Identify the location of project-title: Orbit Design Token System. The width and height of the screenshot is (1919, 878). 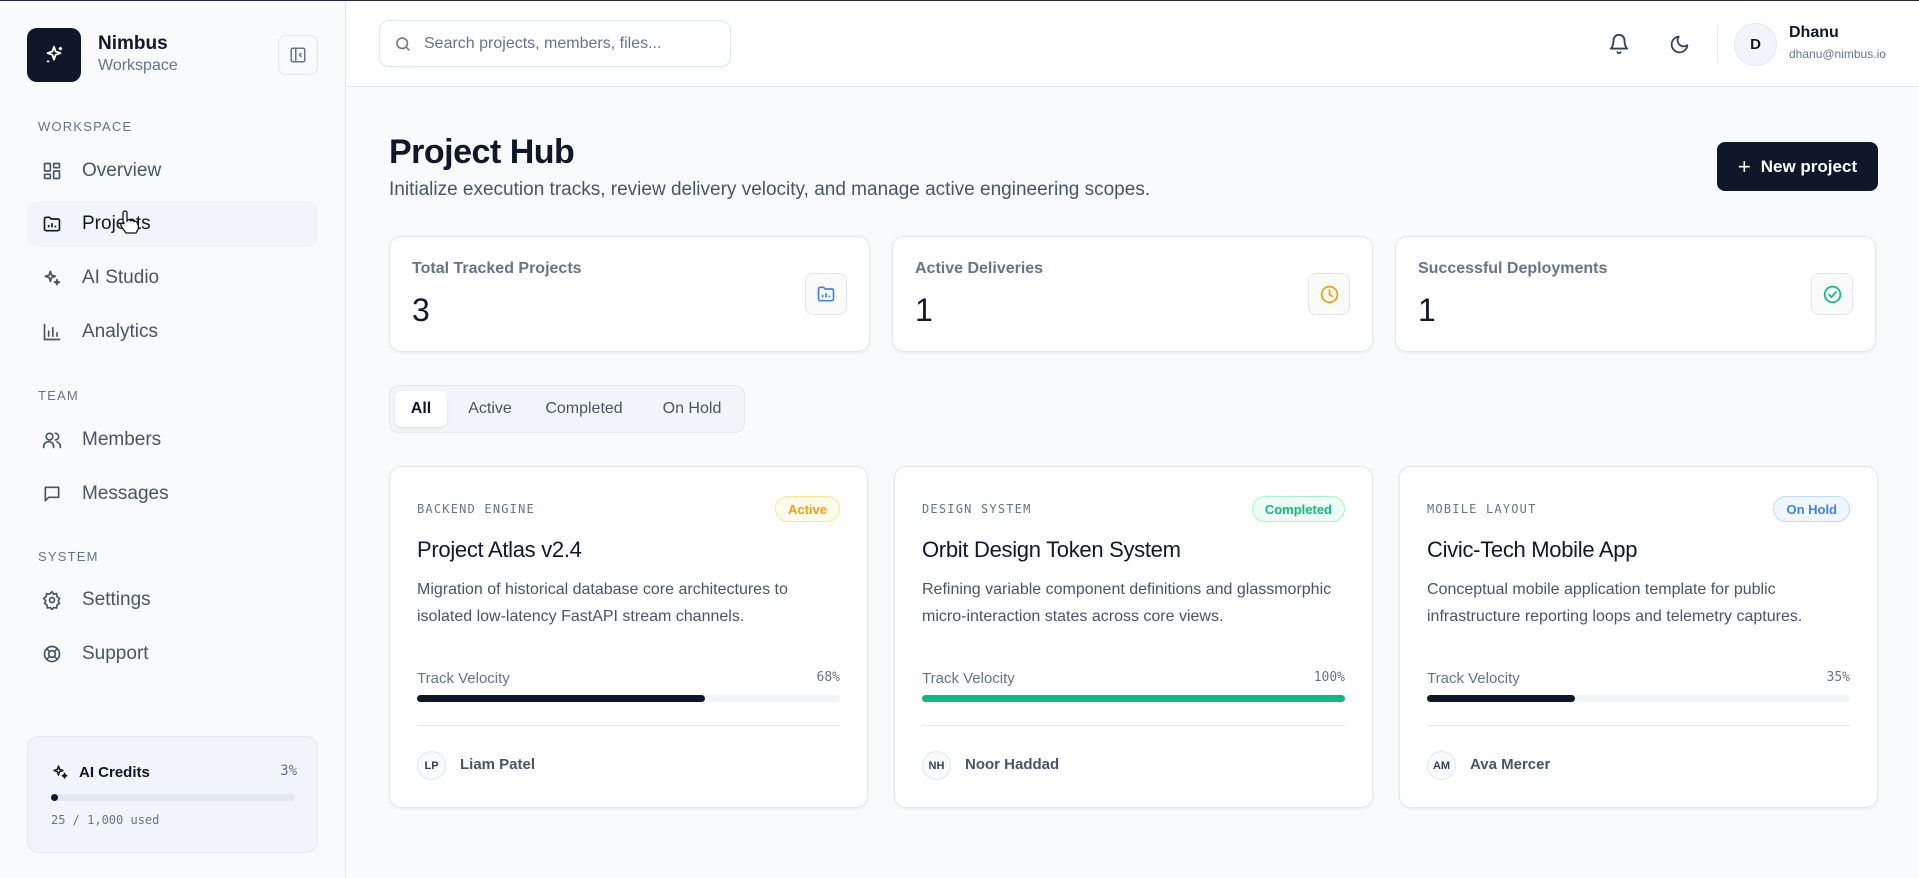
(1051, 549).